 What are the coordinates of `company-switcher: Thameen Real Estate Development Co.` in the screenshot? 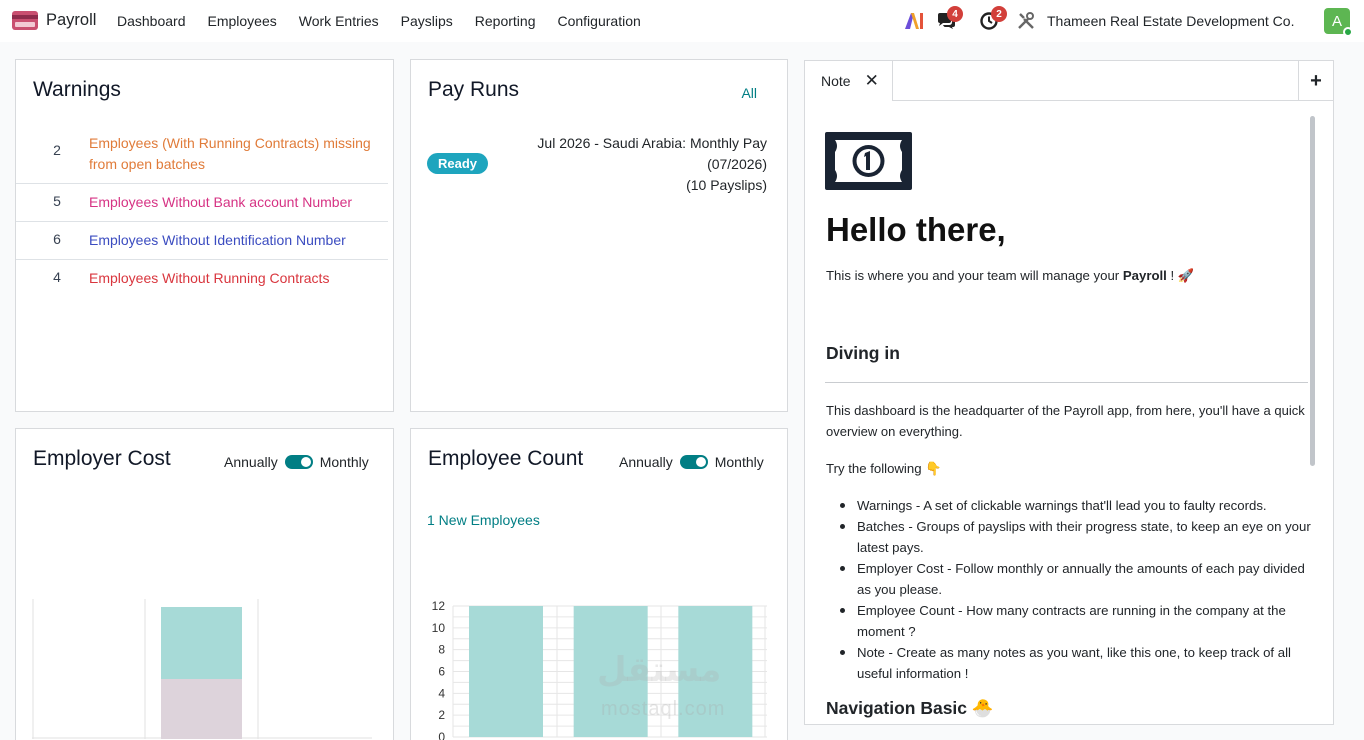 It's located at (1170, 21).